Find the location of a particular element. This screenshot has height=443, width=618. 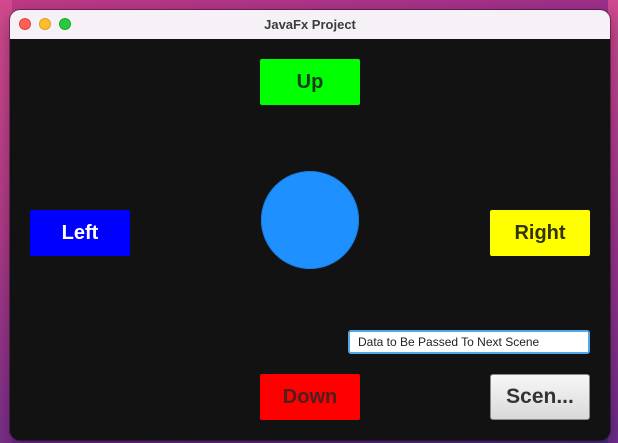

title-bar: JavaFx Project is located at coordinates (310, 25).